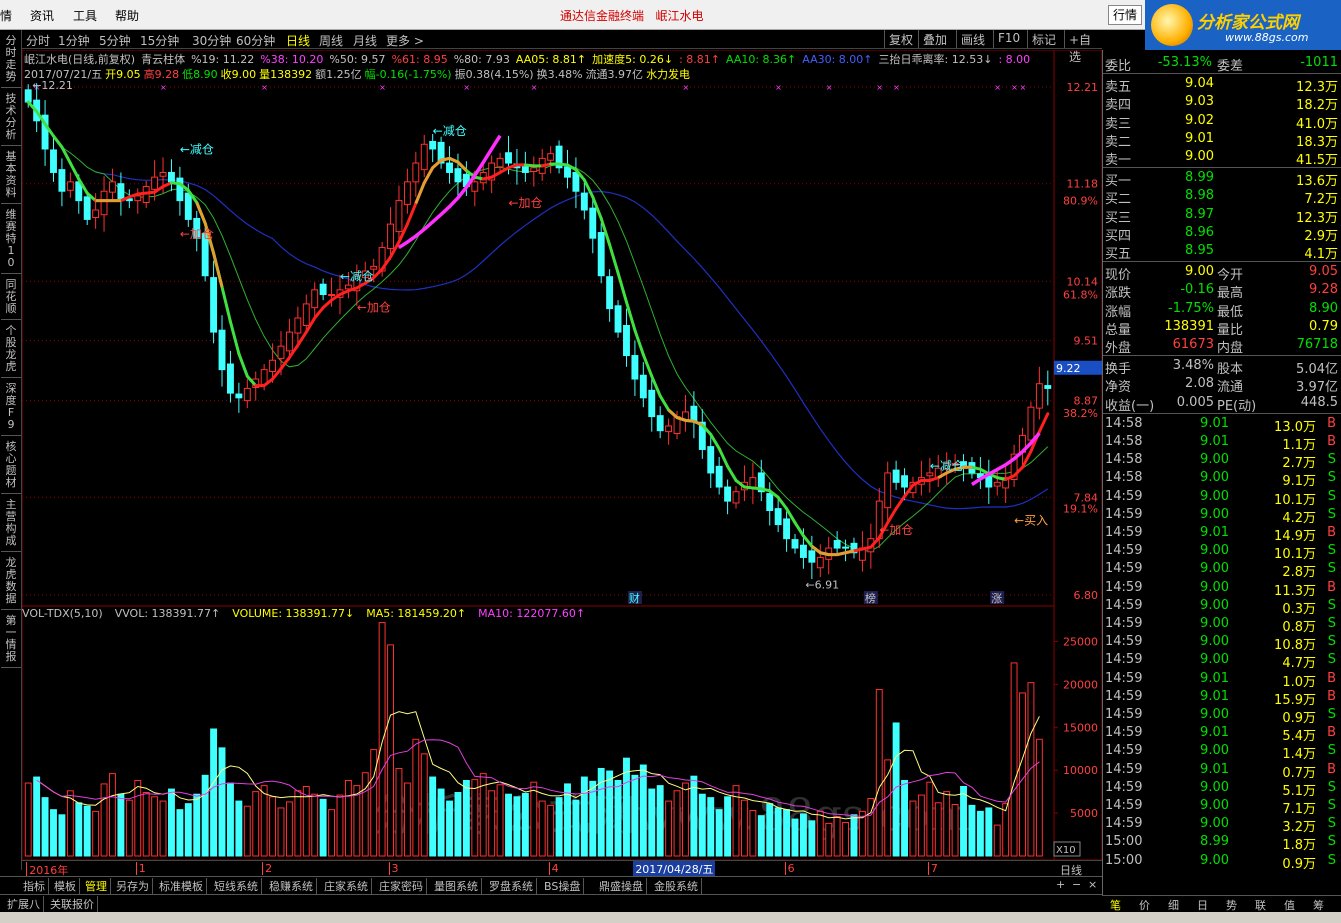 Image resolution: width=1341 pixels, height=923 pixels. Describe the element at coordinates (1124, 842) in the screenshot. I see `tick-row-23-cell-0: 15:00` at that location.